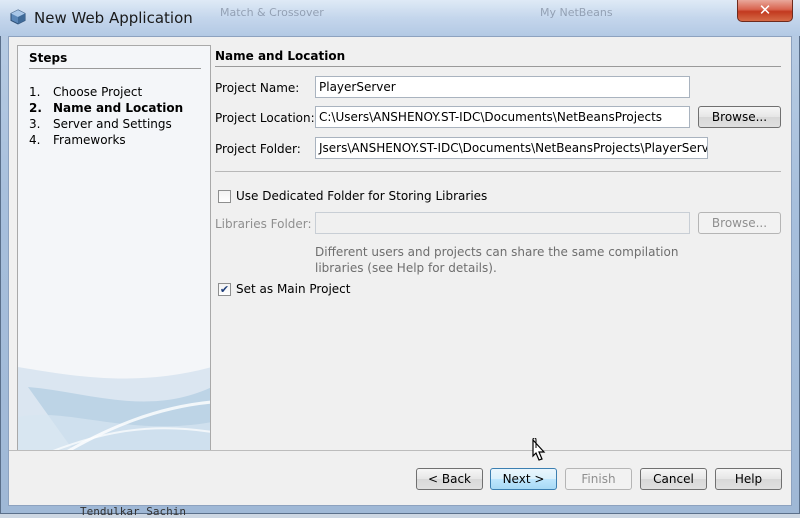 This screenshot has width=800, height=518. Describe the element at coordinates (48, 58) in the screenshot. I see `steps-heading: Steps` at that location.